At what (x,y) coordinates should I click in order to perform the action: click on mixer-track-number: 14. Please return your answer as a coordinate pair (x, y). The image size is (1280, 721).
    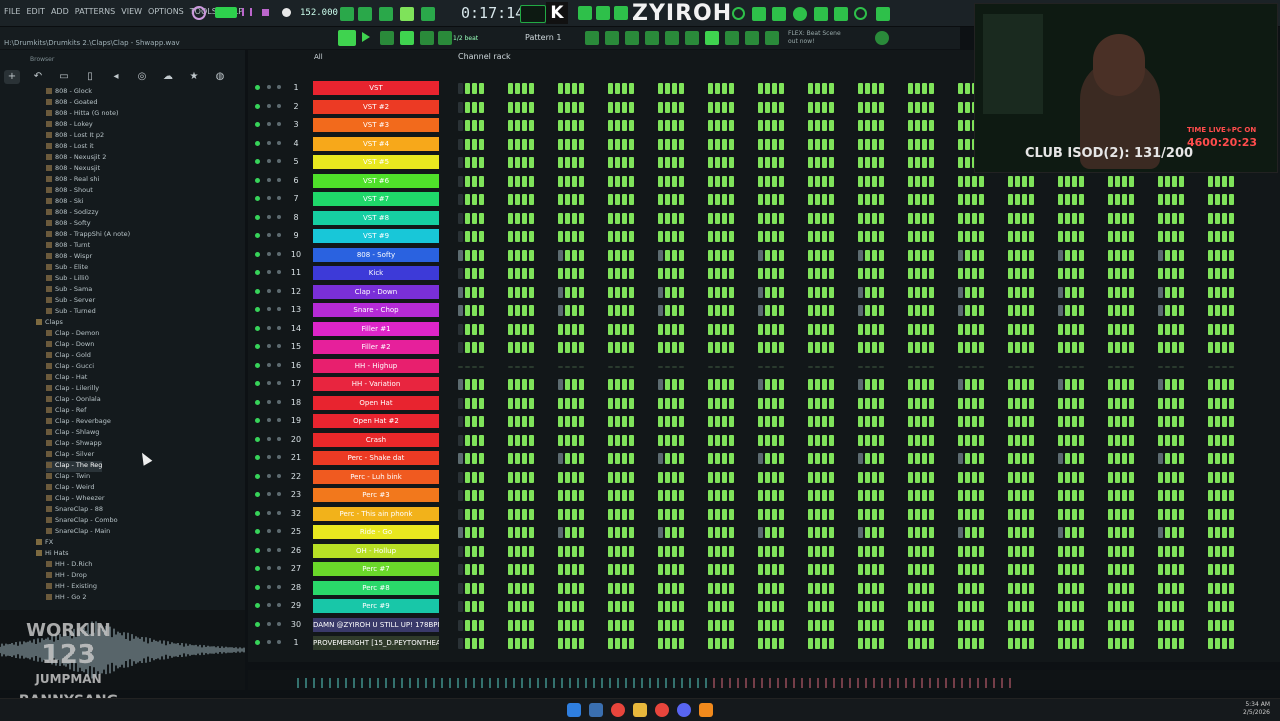
    Looking at the image, I should click on (296, 328).